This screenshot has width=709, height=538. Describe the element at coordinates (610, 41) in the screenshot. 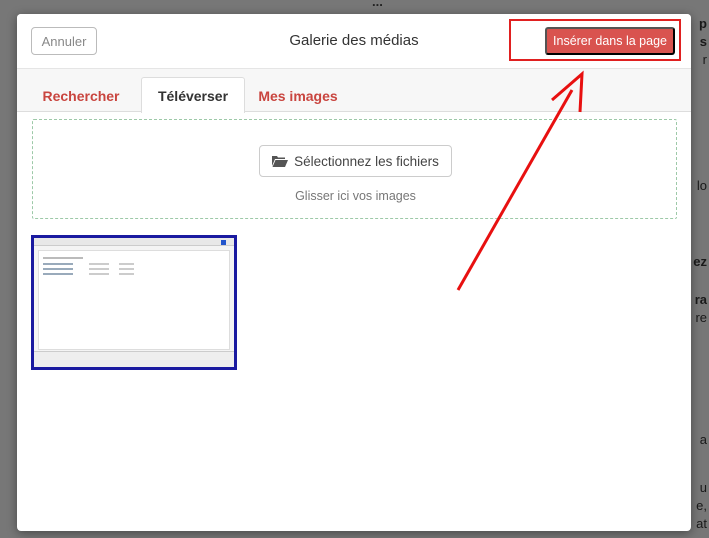

I see `insert-into-page-button: Insérer dans la page` at that location.